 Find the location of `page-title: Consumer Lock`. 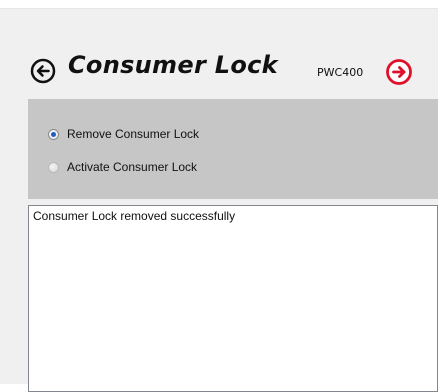

page-title: Consumer Lock is located at coordinates (173, 65).